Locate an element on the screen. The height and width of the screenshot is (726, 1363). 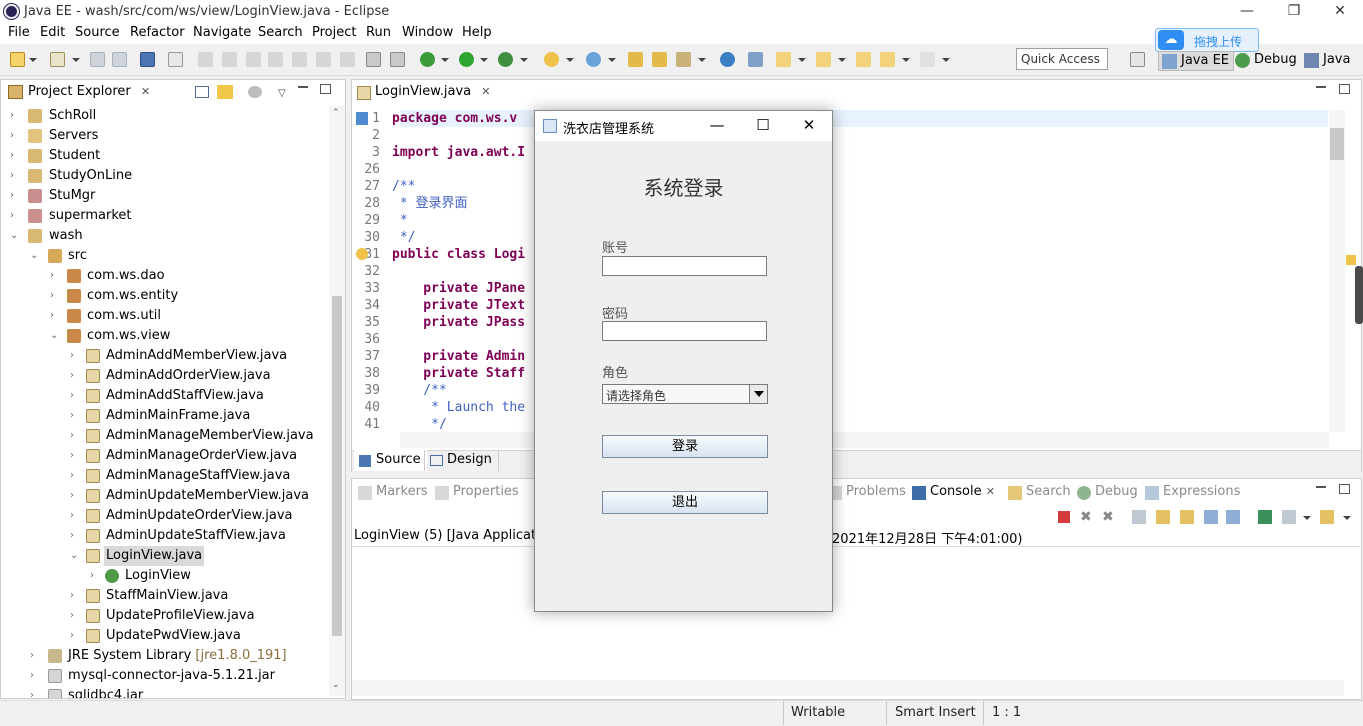
tree-item-com-ws-dao: › com.ws.dao is located at coordinates (168, 276).